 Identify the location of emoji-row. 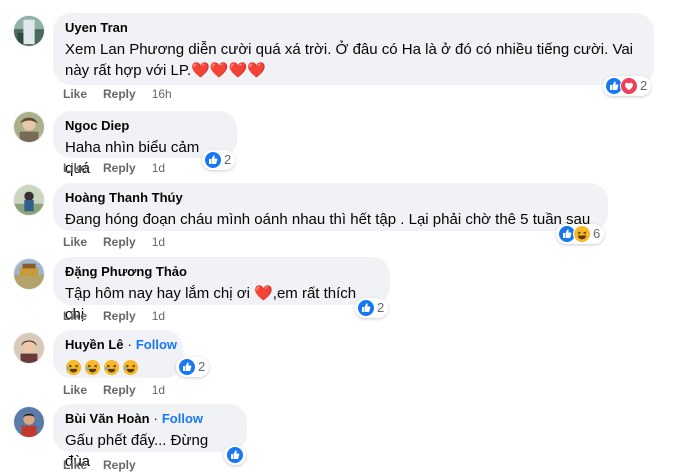
(118, 367).